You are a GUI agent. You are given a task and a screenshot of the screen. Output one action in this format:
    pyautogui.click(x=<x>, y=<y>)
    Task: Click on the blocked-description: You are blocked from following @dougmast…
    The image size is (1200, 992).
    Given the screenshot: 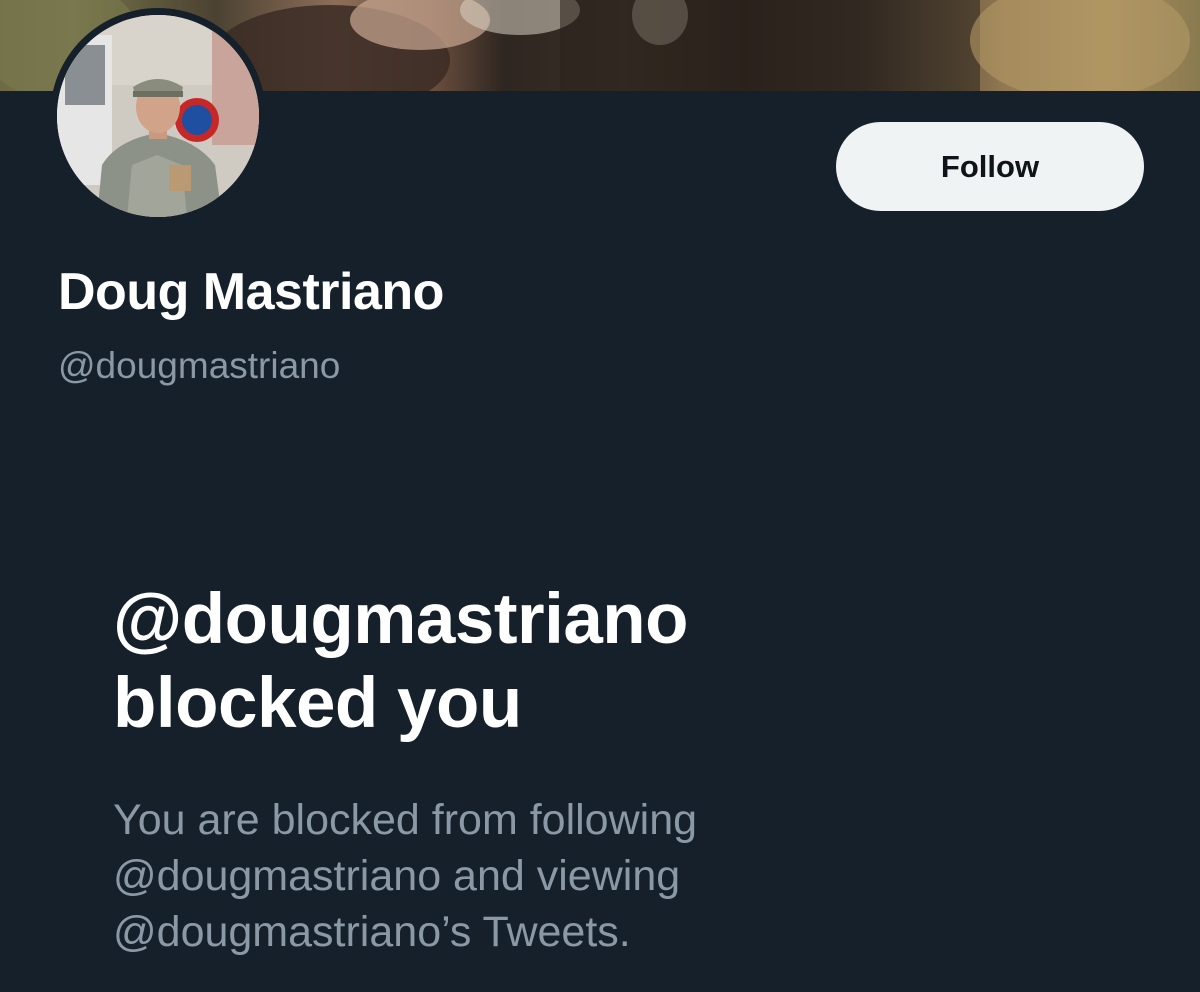 What is the action you would take?
    pyautogui.click(x=523, y=876)
    